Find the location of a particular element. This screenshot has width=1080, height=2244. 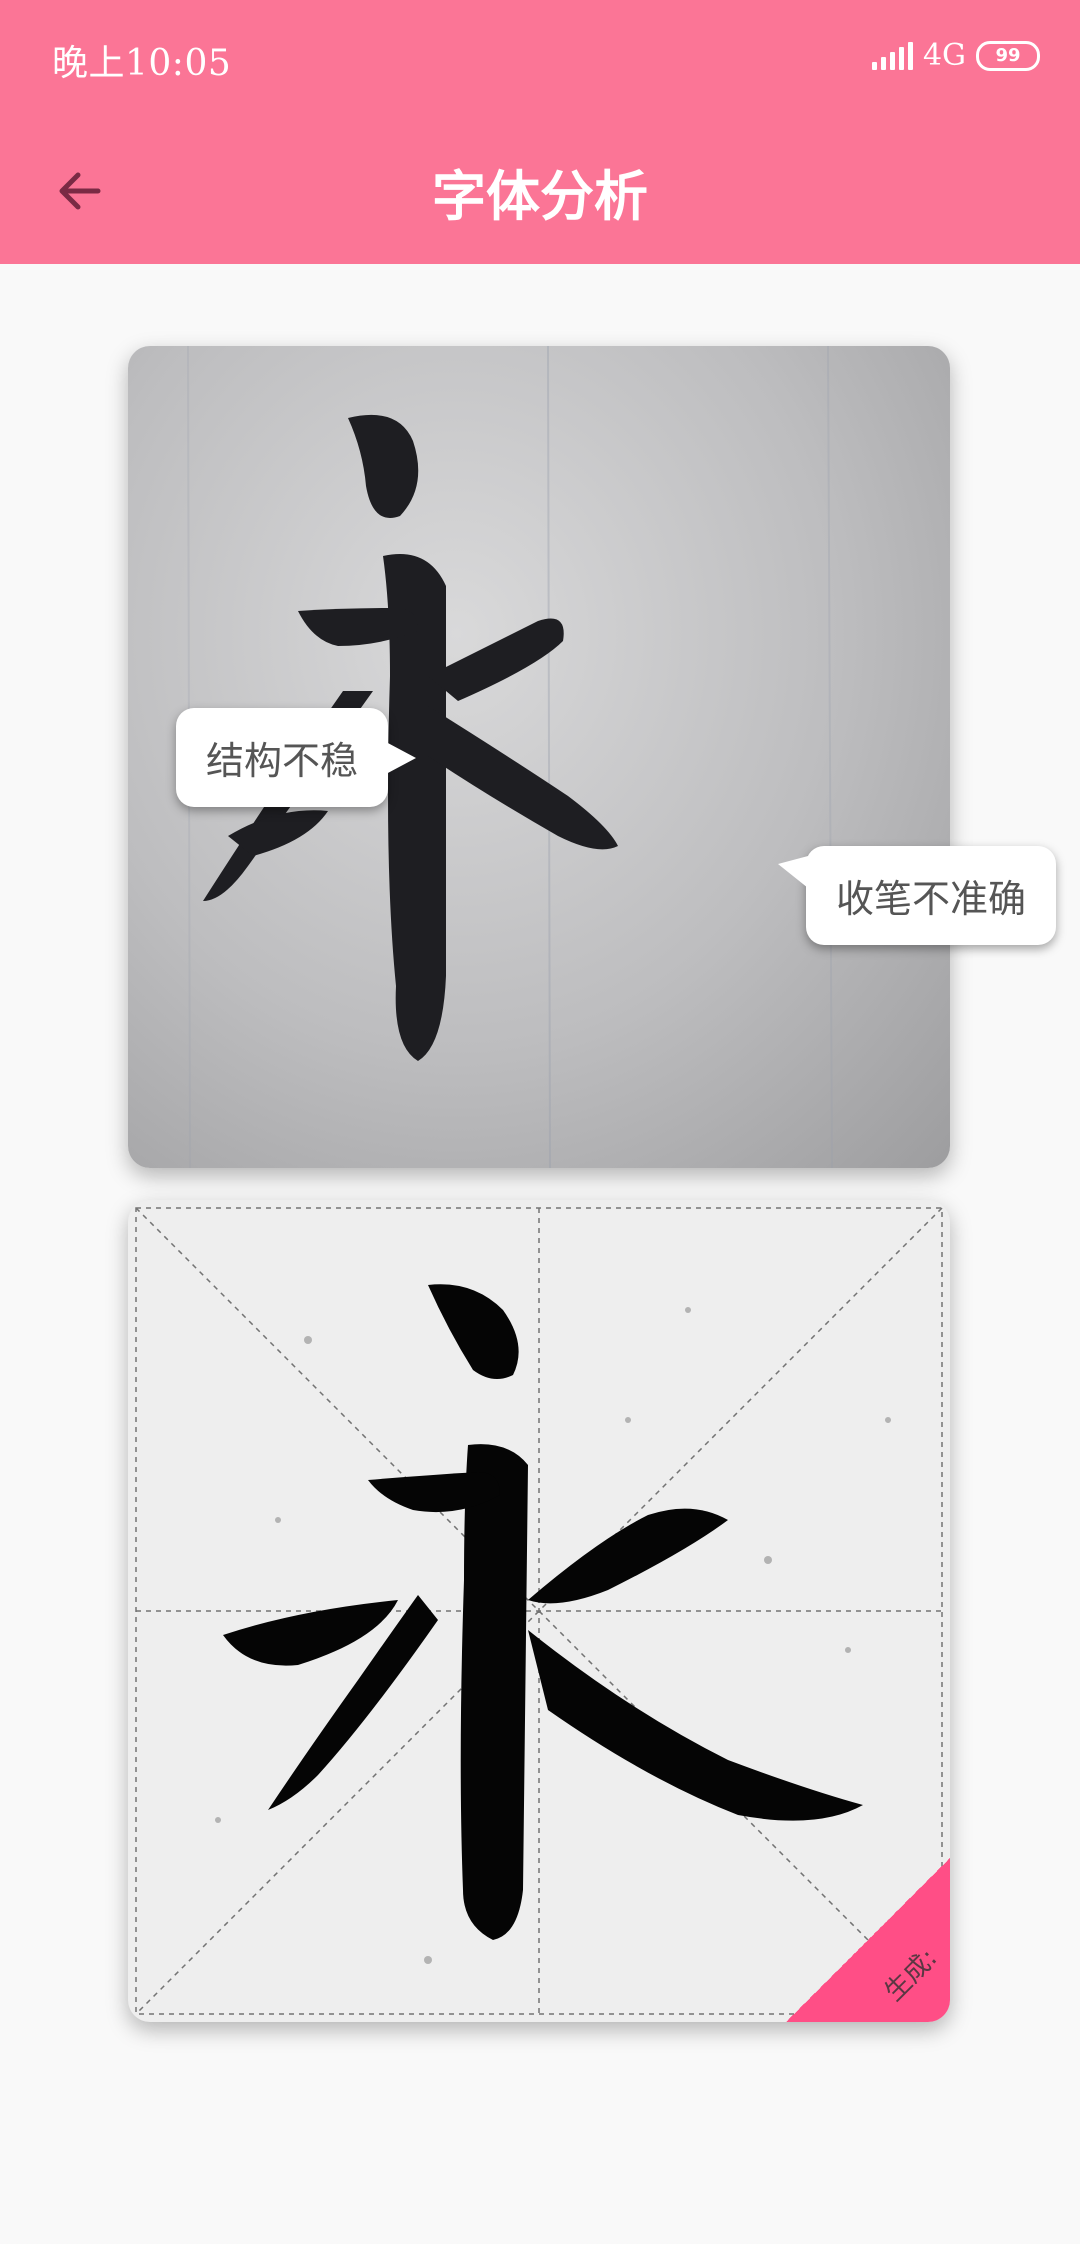

structure-issue-label: 结构不稳 is located at coordinates (296, 757).